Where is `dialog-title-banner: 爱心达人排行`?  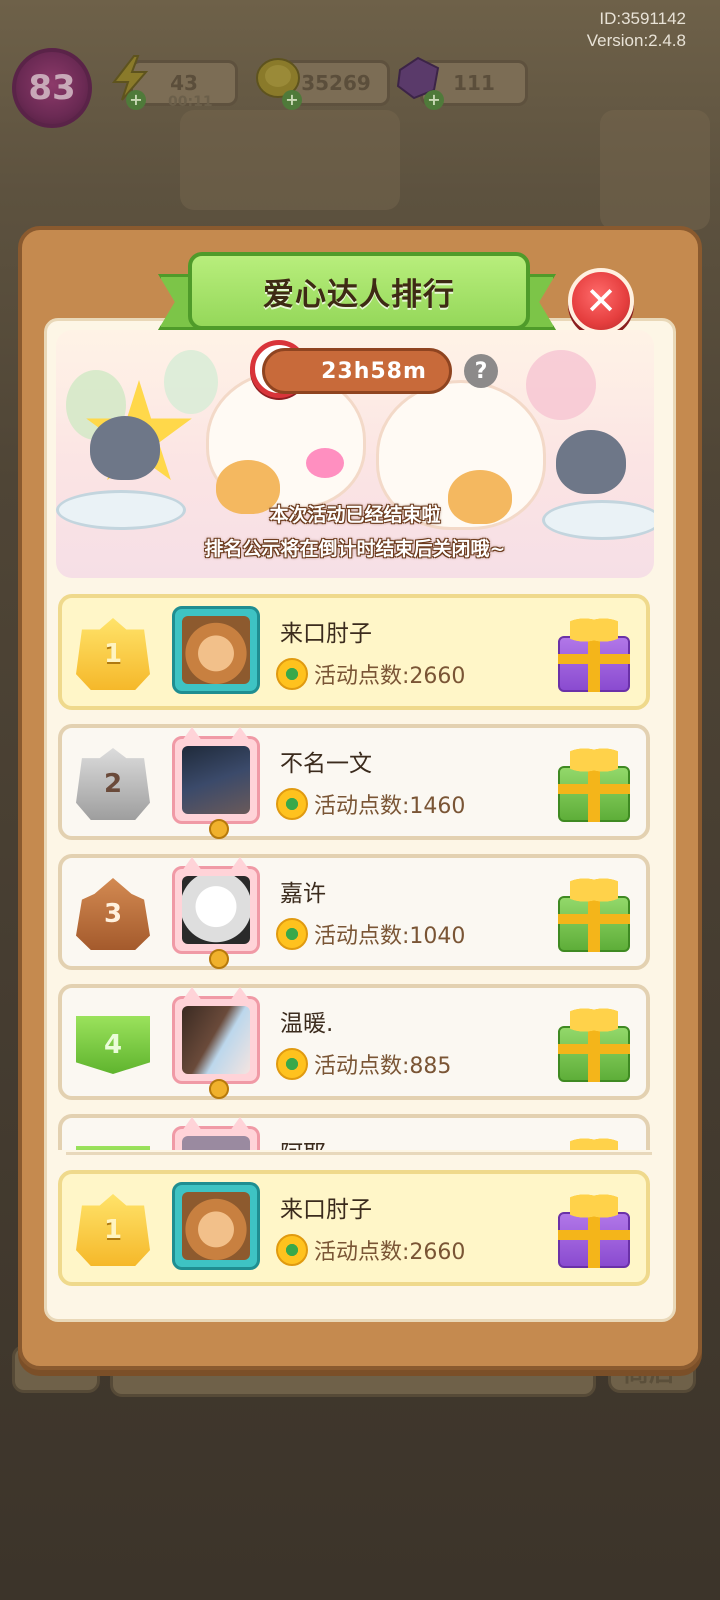
dialog-title-banner: 爱心达人排行 is located at coordinates (359, 291).